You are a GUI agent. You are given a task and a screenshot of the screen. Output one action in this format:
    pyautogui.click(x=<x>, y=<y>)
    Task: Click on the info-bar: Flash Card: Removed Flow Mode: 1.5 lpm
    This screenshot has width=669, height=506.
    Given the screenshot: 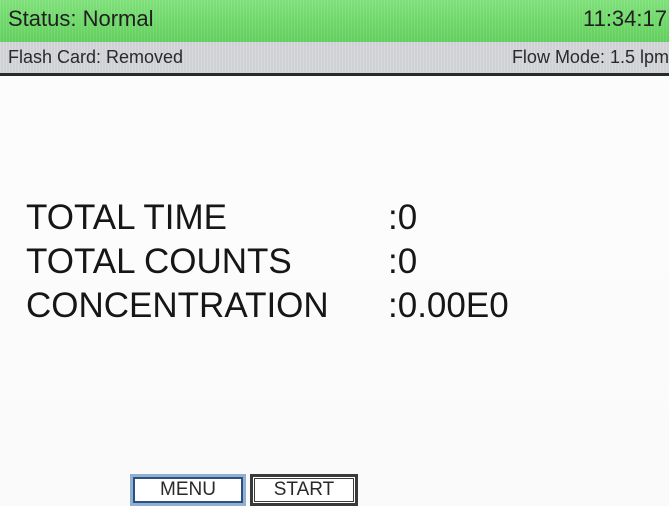 What is the action you would take?
    pyautogui.click(x=334, y=59)
    